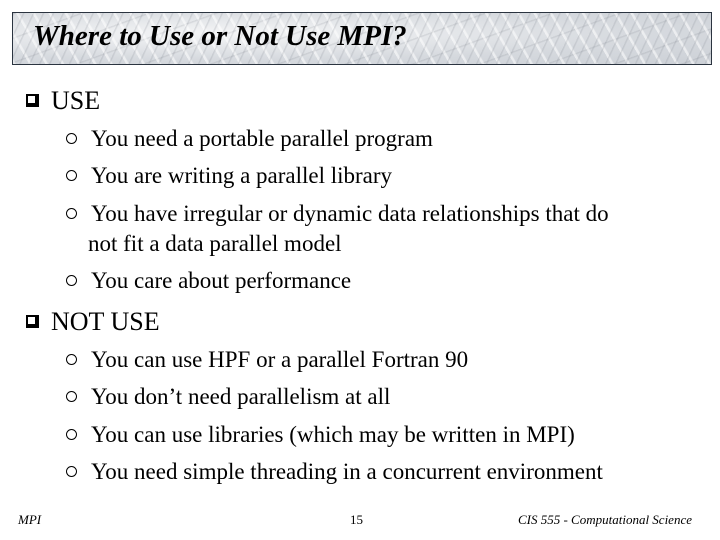 Image resolution: width=720 pixels, height=540 pixels. I want to click on footer-left-label: MPI, so click(30, 519).